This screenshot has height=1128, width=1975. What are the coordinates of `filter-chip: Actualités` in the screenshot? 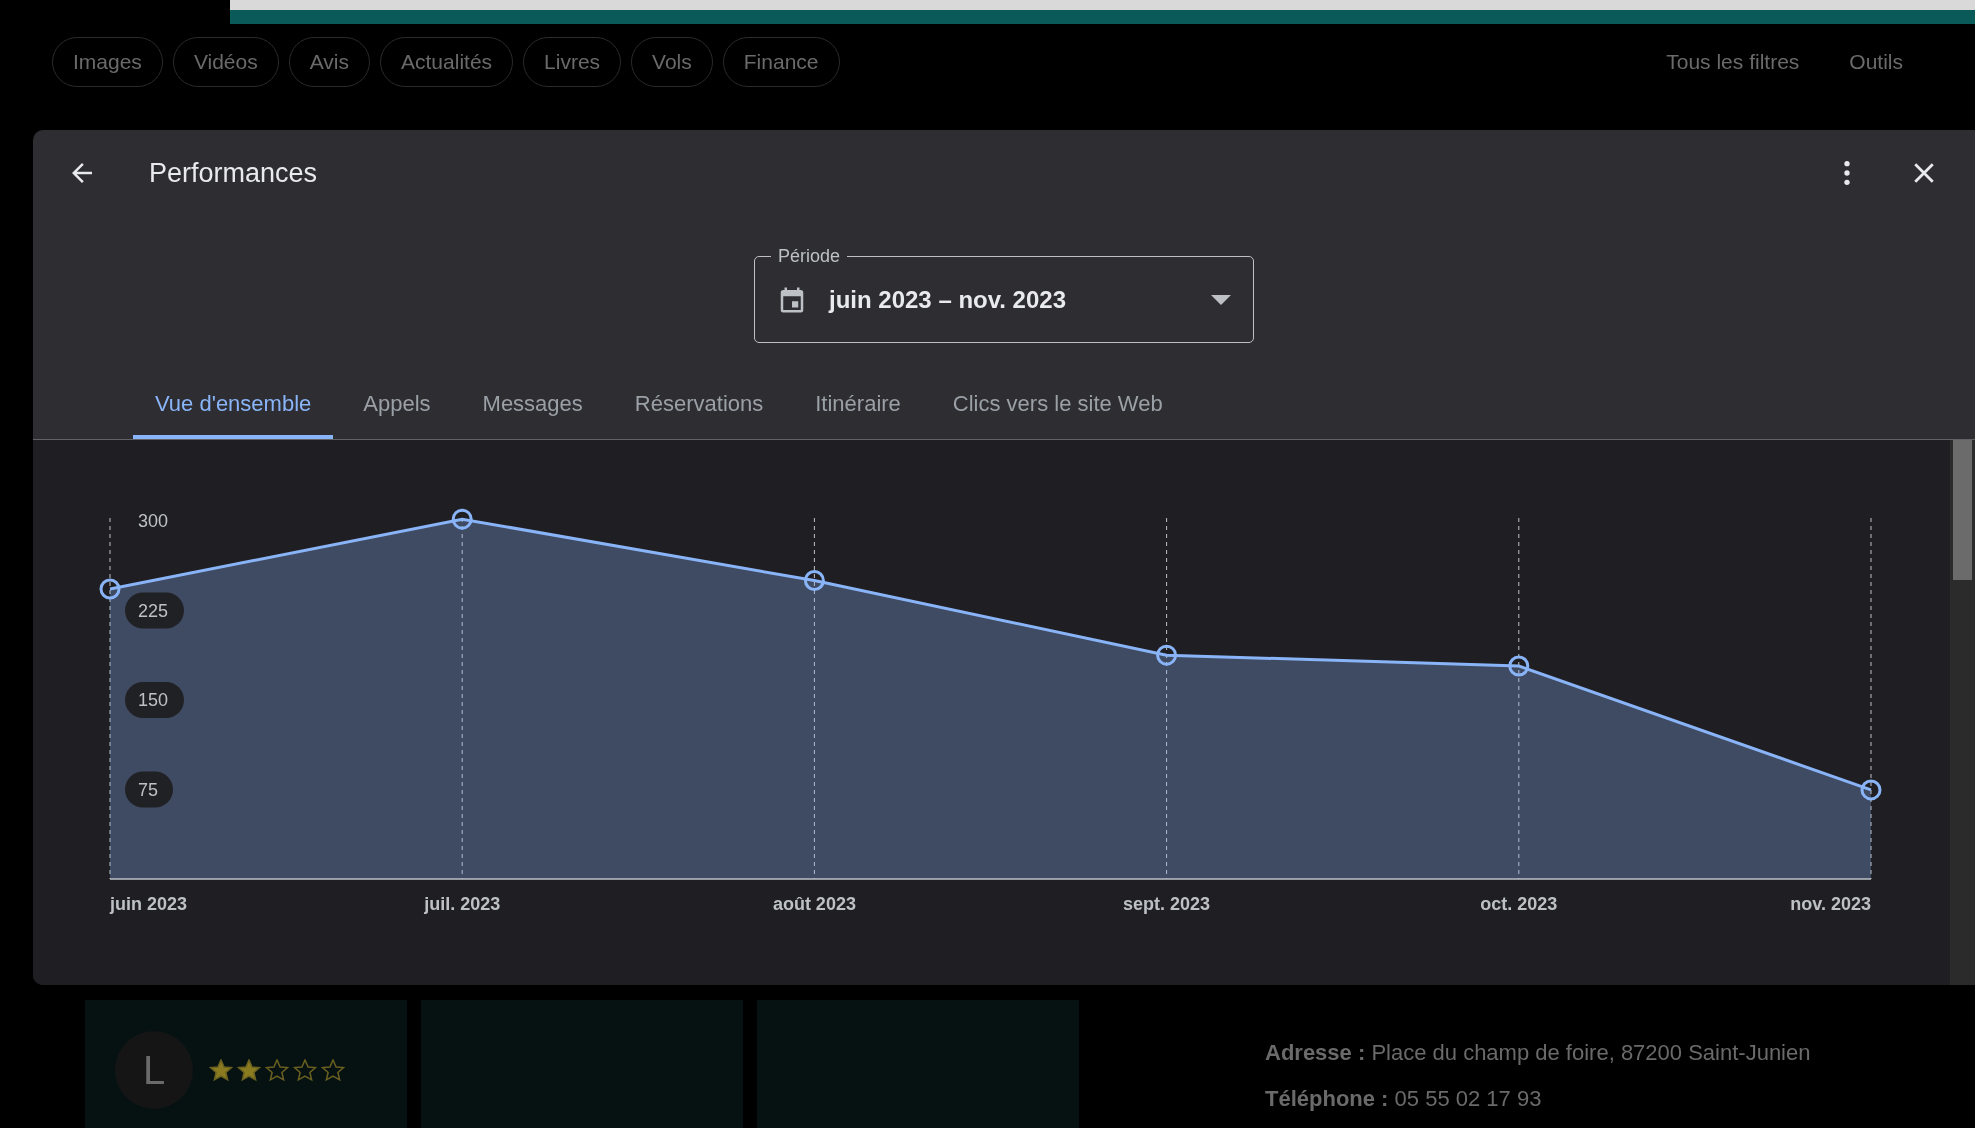 It's located at (447, 62).